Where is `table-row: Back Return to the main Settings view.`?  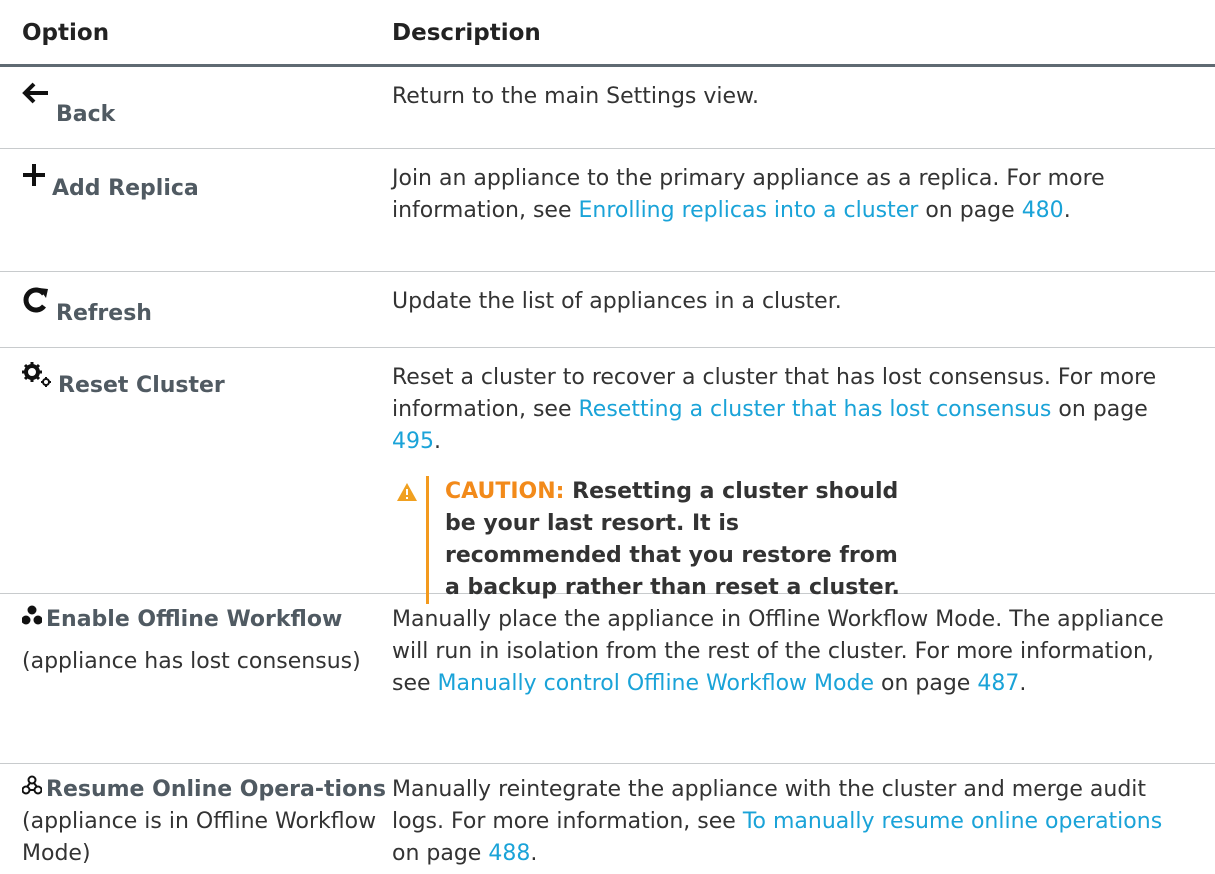
table-row: Back Return to the main Settings view. is located at coordinates (607, 108).